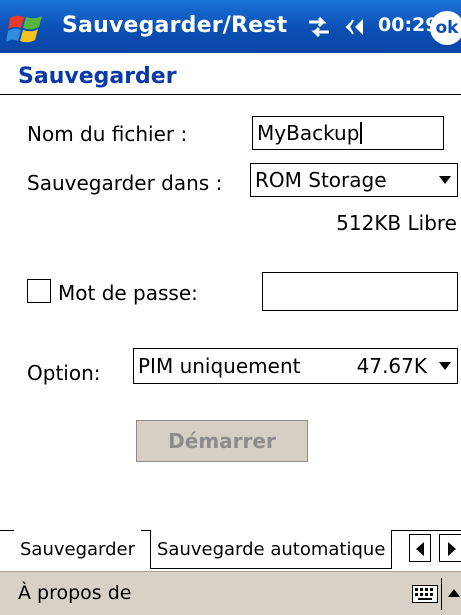  I want to click on heading-divider, so click(230, 94).